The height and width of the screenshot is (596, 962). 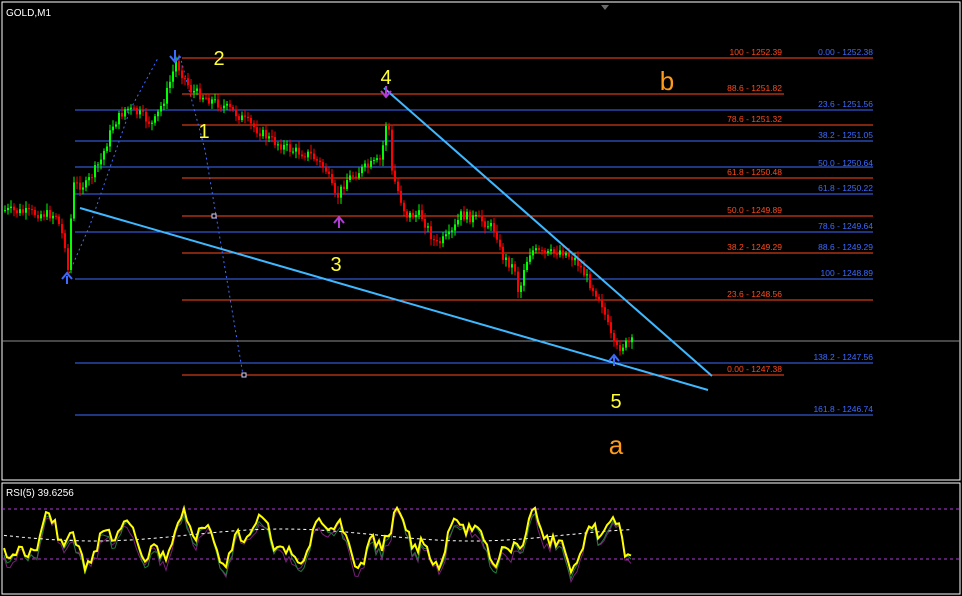 What do you see at coordinates (754, 294) in the screenshot?
I see `fib-retracement-label: 23.6 - 1248.56` at bounding box center [754, 294].